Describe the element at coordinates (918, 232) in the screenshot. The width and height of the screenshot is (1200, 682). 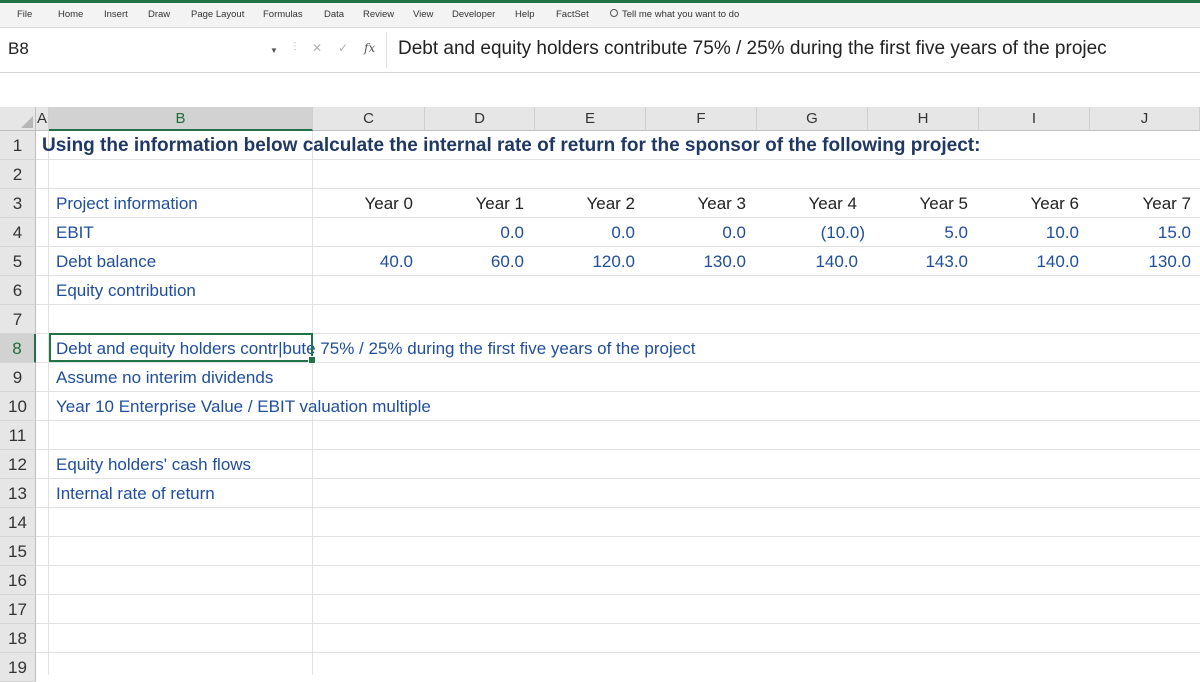
I see `ebit-year-5: 5.0` at that location.